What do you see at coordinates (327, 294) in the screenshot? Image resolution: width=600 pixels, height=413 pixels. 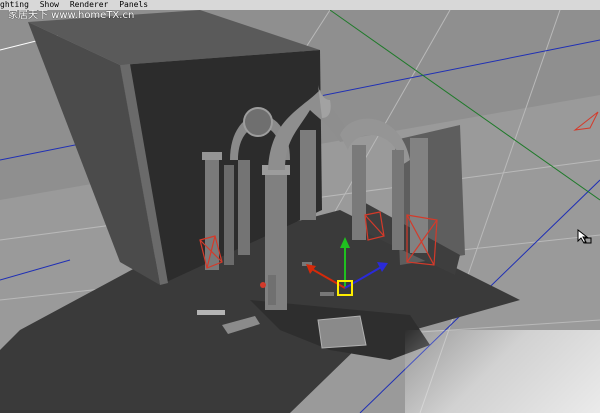 I see `floor-block-b` at bounding box center [327, 294].